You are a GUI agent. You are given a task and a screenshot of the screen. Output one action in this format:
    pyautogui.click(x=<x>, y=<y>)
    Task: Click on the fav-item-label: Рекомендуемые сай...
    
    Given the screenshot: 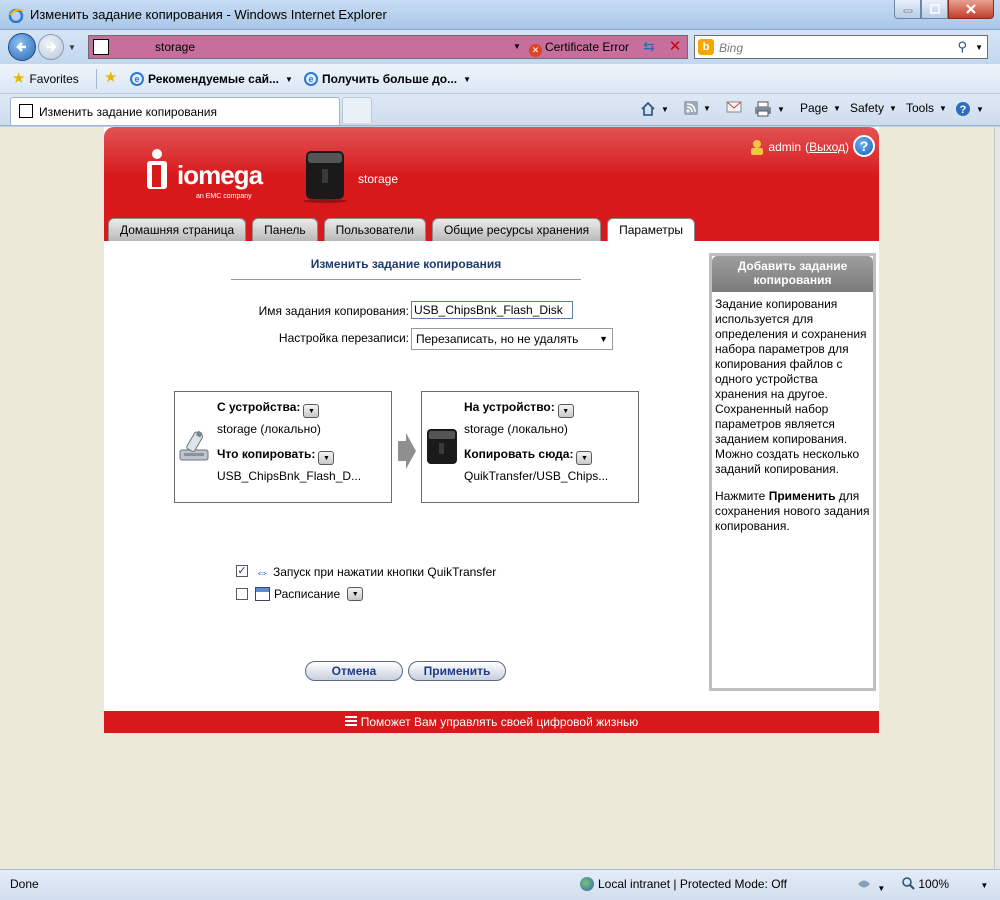 What is the action you would take?
    pyautogui.click(x=213, y=79)
    